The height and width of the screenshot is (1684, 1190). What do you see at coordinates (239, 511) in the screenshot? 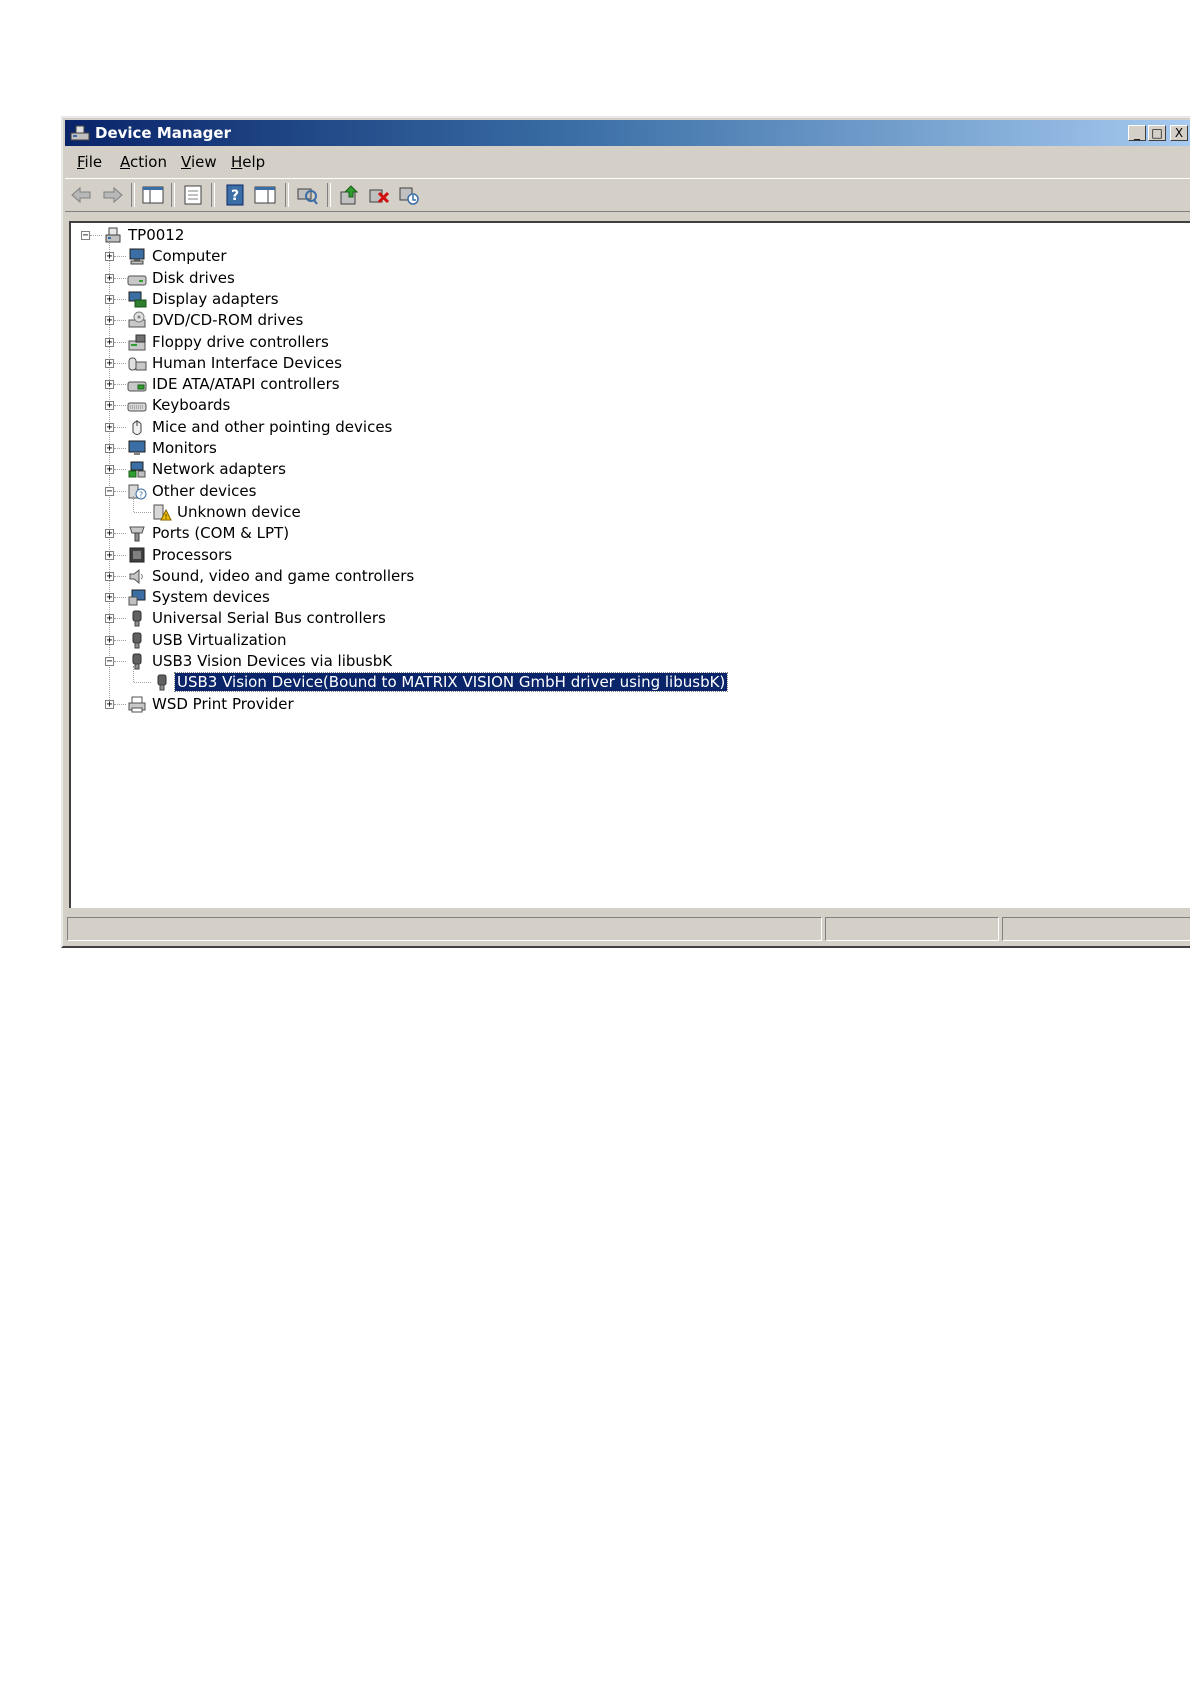
I see `tree-item-label: Unknown device` at bounding box center [239, 511].